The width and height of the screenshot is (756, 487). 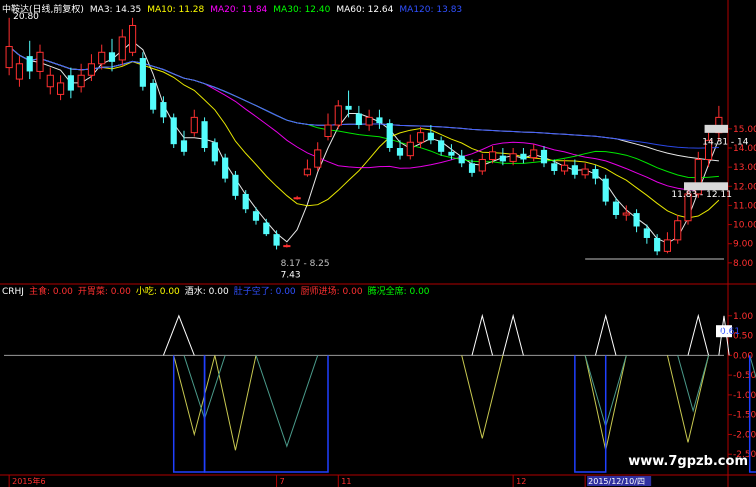 What do you see at coordinates (744, 376) in the screenshot?
I see `ind-tick-label-3: -0.50` at bounding box center [744, 376].